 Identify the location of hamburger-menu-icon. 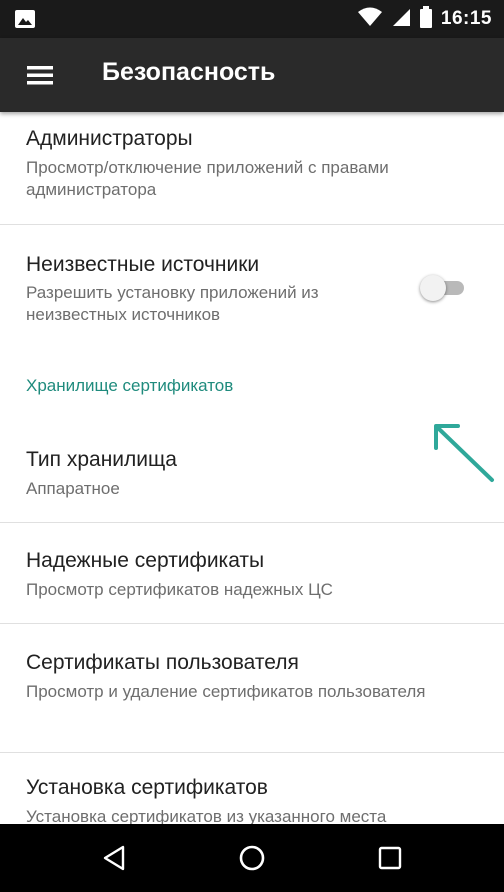
(40, 75).